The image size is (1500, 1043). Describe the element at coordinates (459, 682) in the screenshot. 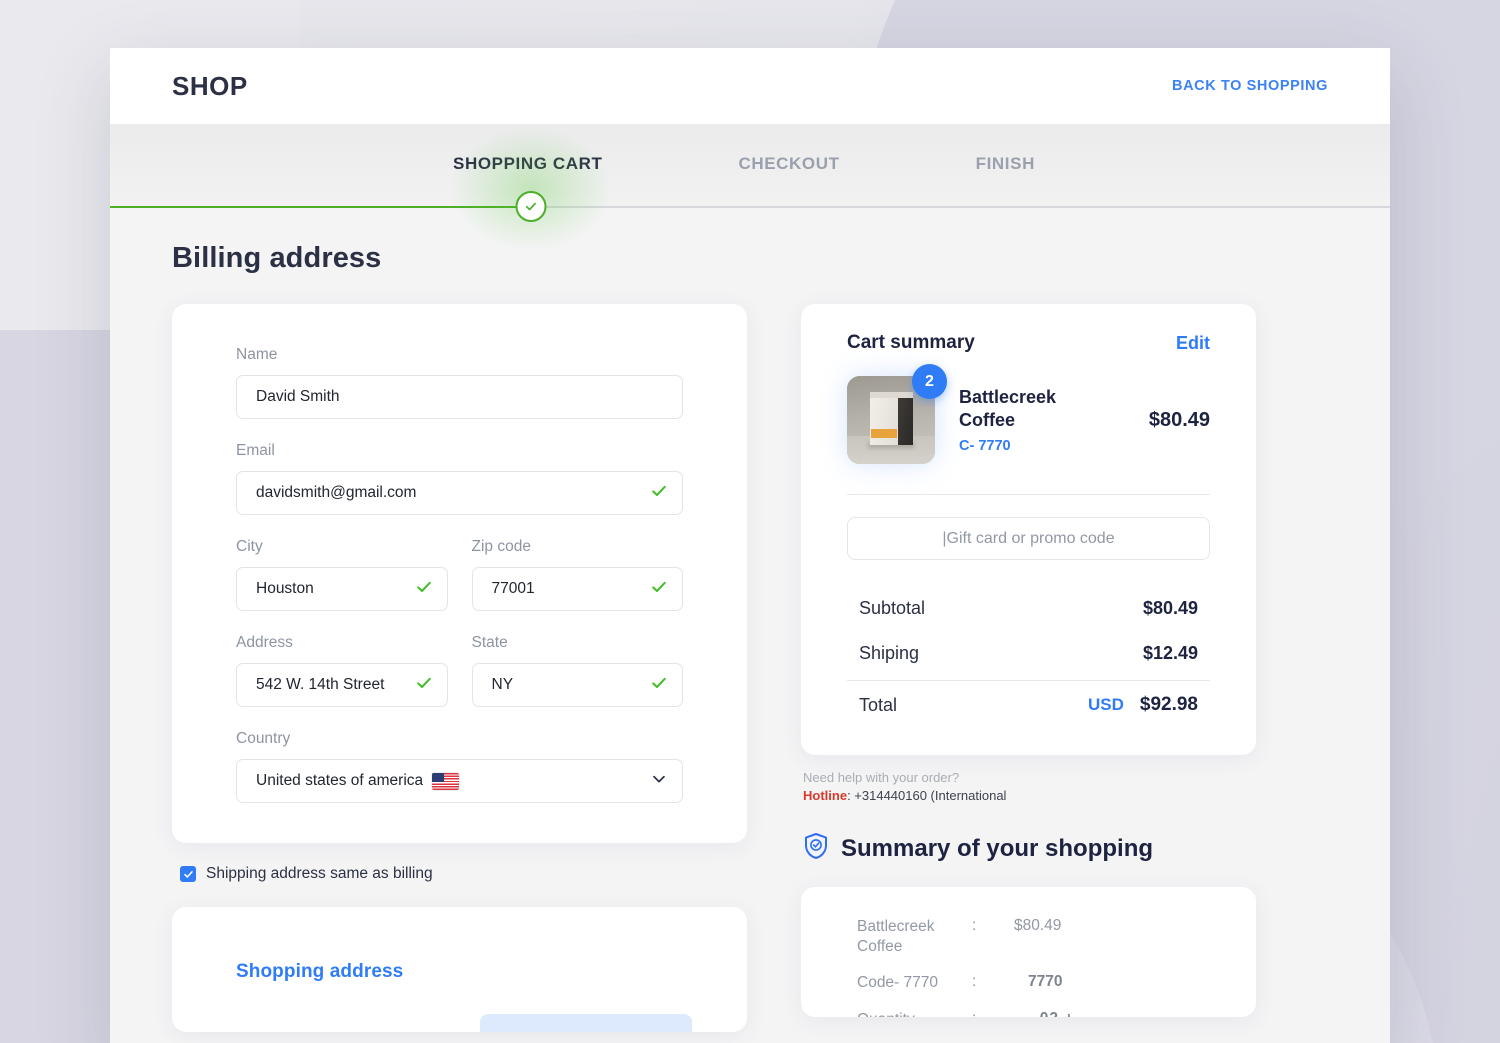

I see `address-state-row: Address 542 W. 14th Street State NY` at that location.